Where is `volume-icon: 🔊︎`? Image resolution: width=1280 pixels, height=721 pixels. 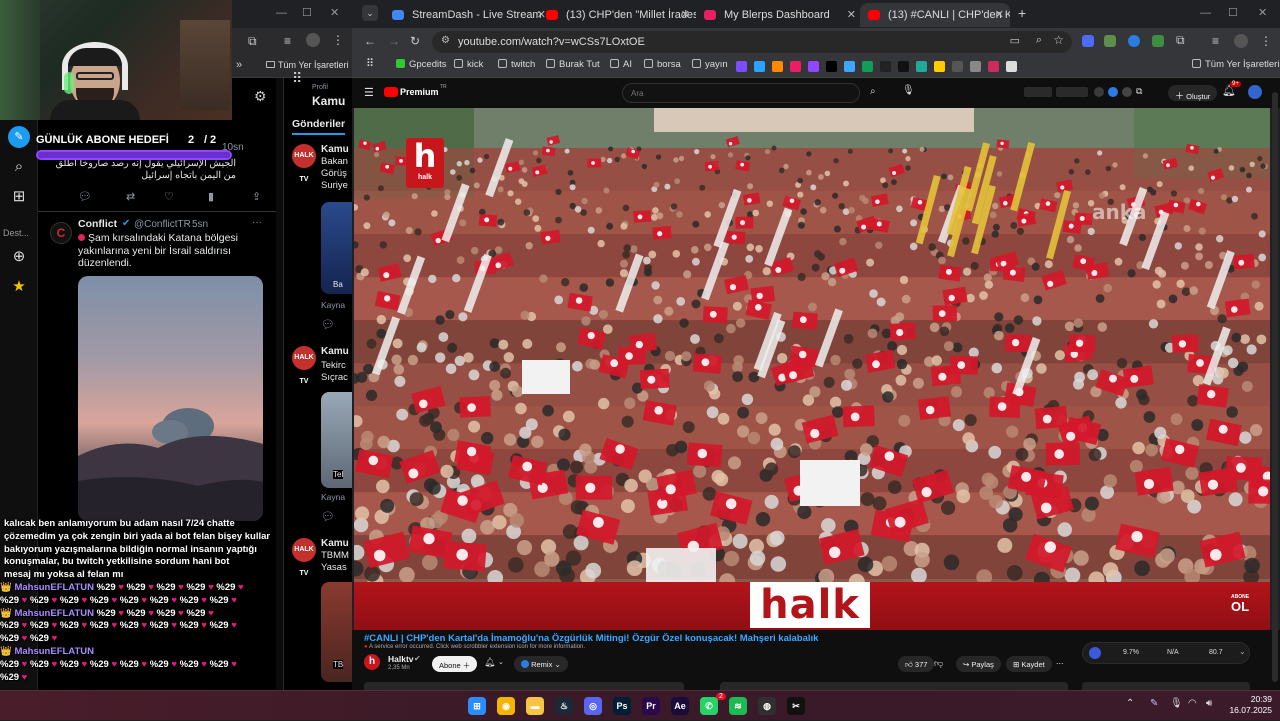
volume-icon: 🔊︎ is located at coordinates (1209, 703).